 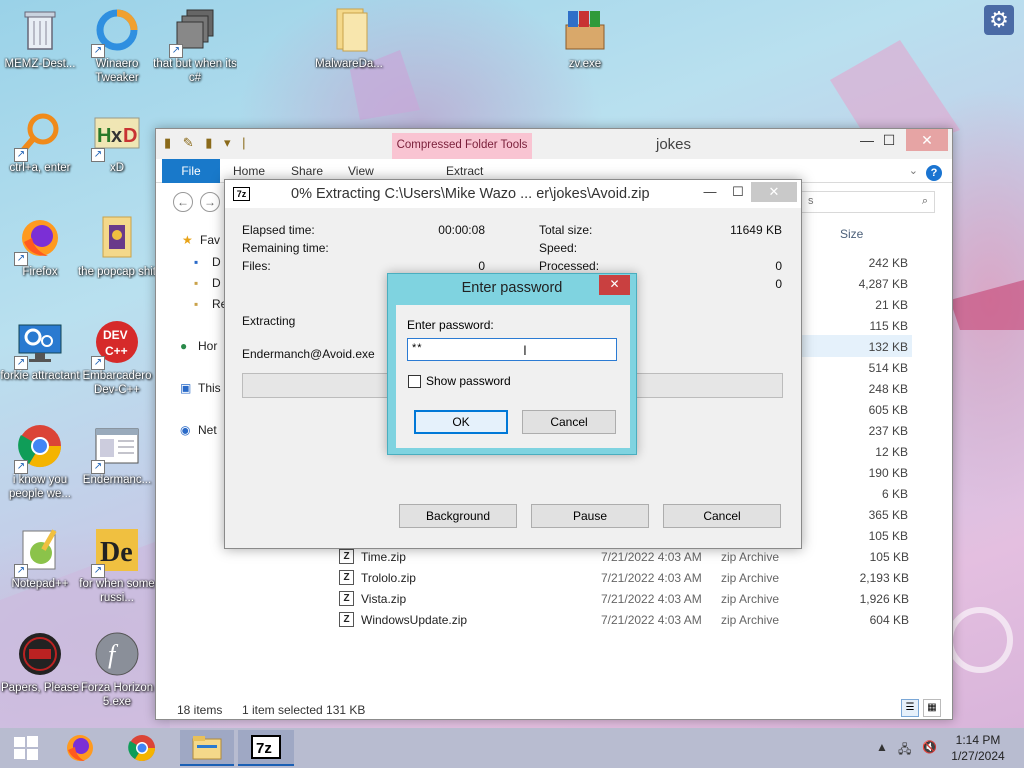 What do you see at coordinates (40, 672) in the screenshot?
I see `desktop-icon-papers-please: Papers, Please` at bounding box center [40, 672].